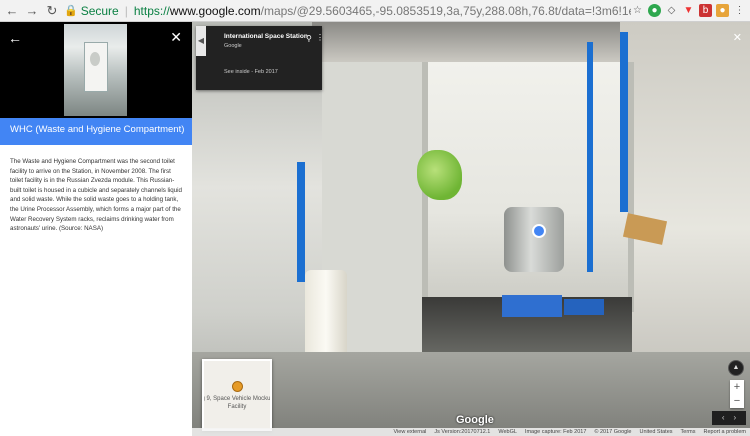 The image size is (750, 436). I want to click on menu-icon: ⋮, so click(739, 10).